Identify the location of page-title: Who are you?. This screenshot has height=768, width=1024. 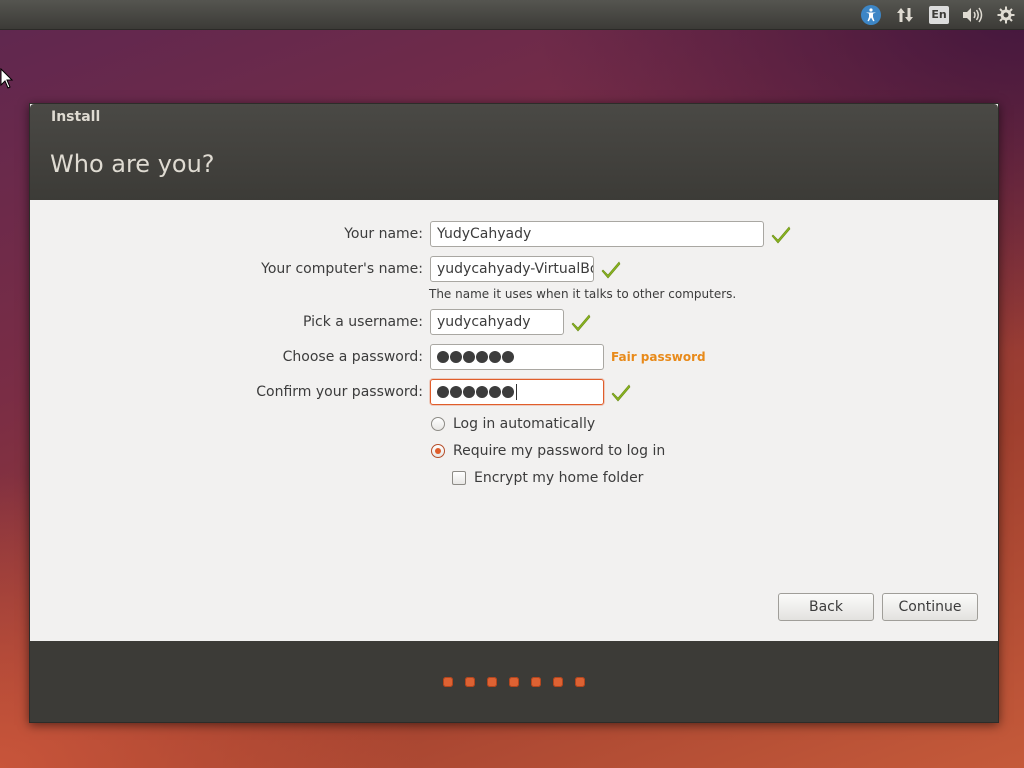
(132, 164).